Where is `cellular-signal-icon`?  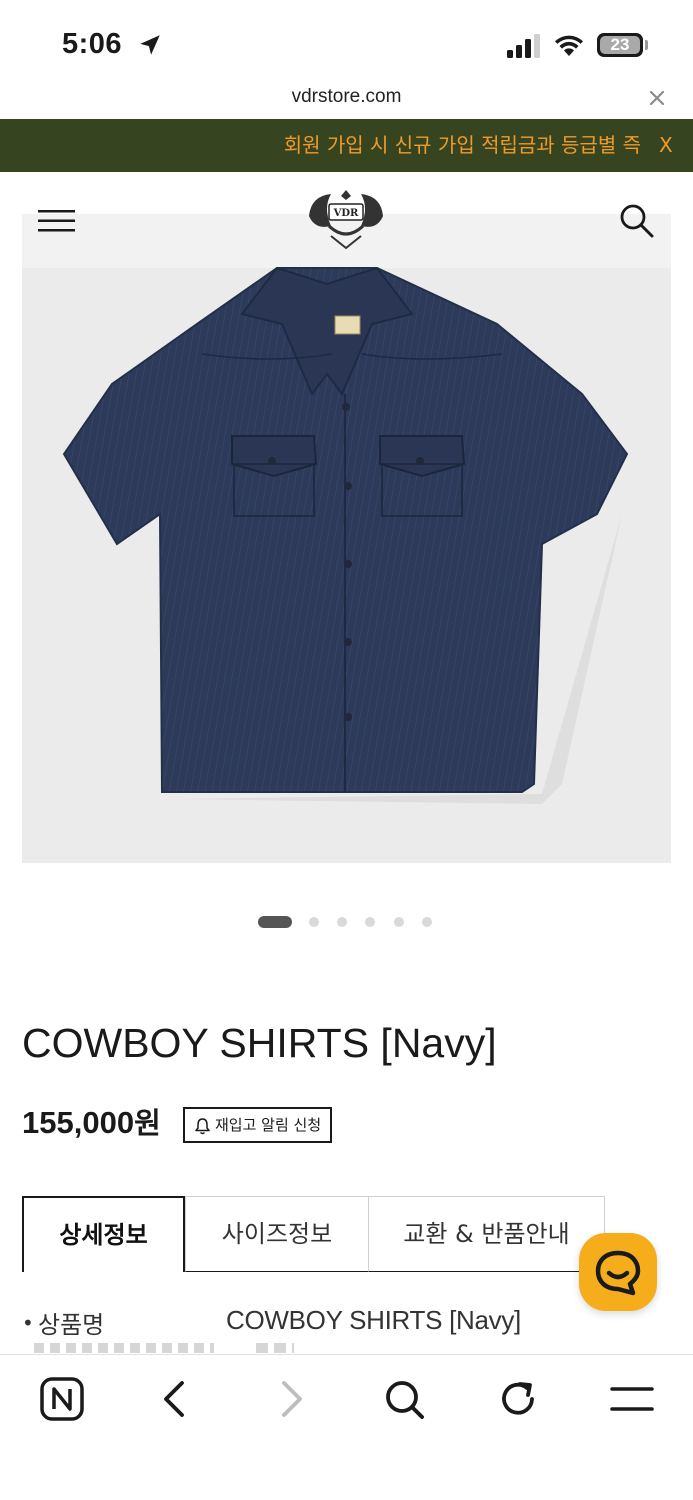
cellular-signal-icon is located at coordinates (523, 46).